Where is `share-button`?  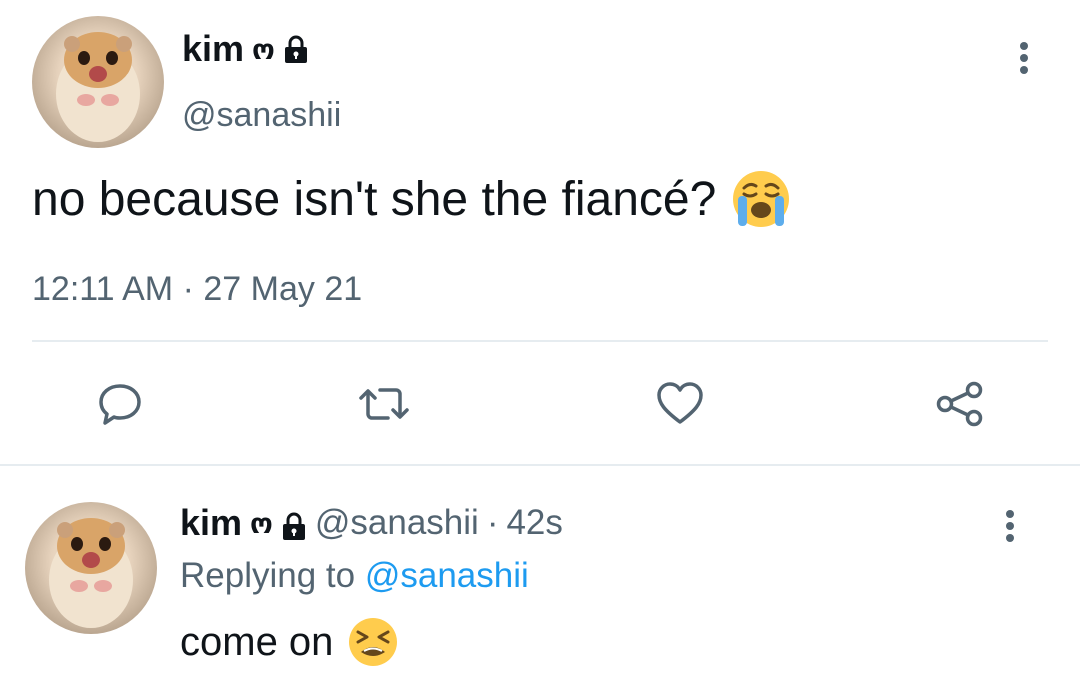
share-button is located at coordinates (960, 404).